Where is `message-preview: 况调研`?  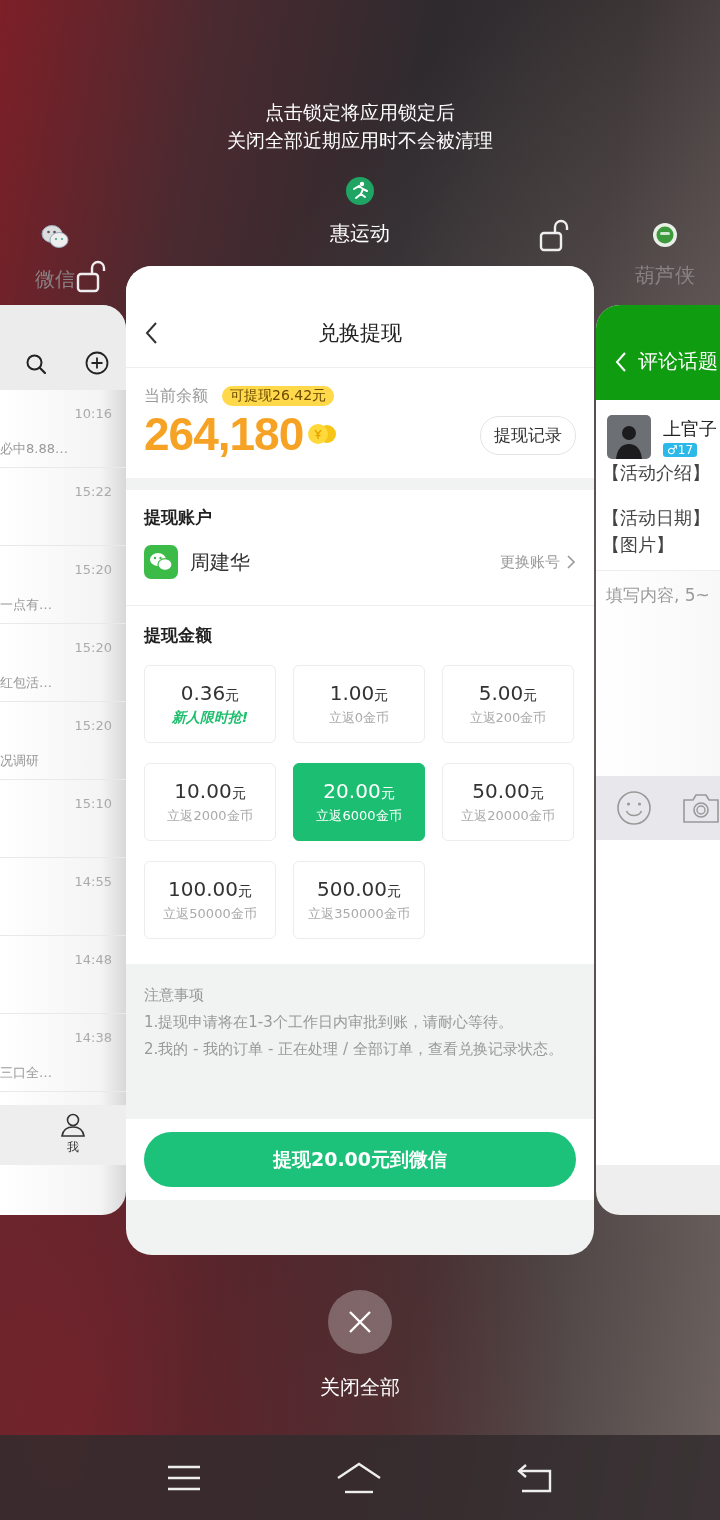 message-preview: 况调研 is located at coordinates (19, 761).